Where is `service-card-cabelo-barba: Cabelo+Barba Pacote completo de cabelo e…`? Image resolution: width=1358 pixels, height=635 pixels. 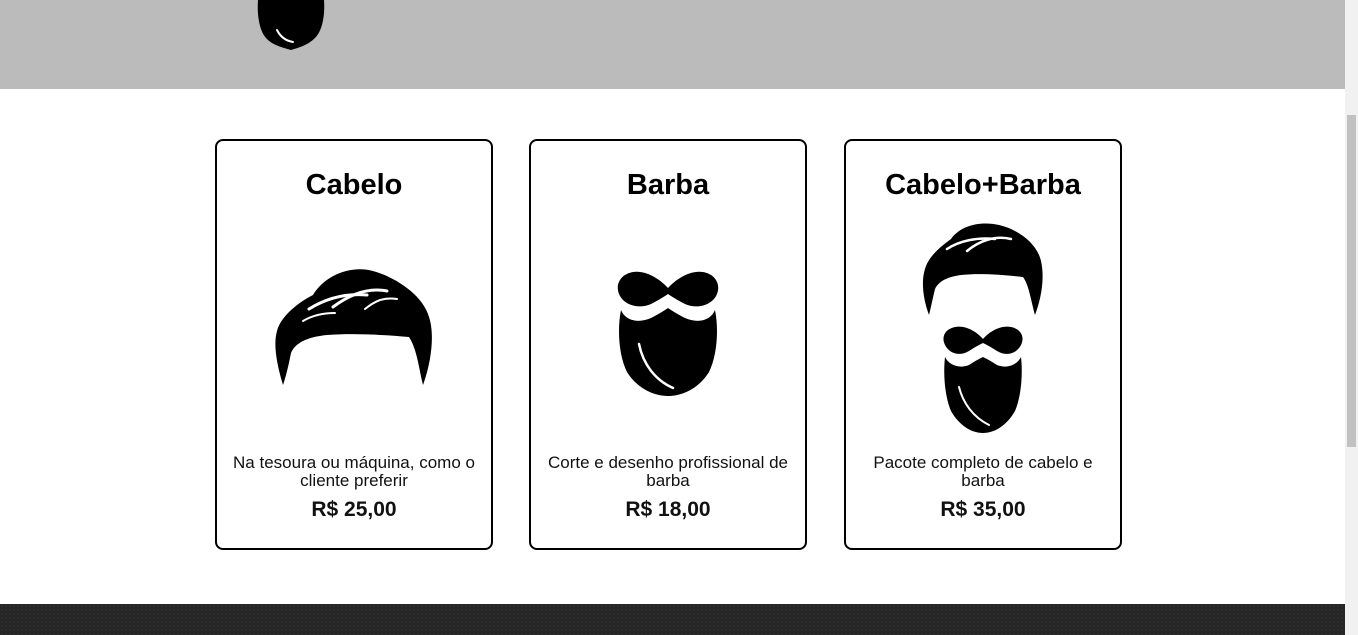 service-card-cabelo-barba: Cabelo+Barba Pacote completo de cabelo e… is located at coordinates (983, 344).